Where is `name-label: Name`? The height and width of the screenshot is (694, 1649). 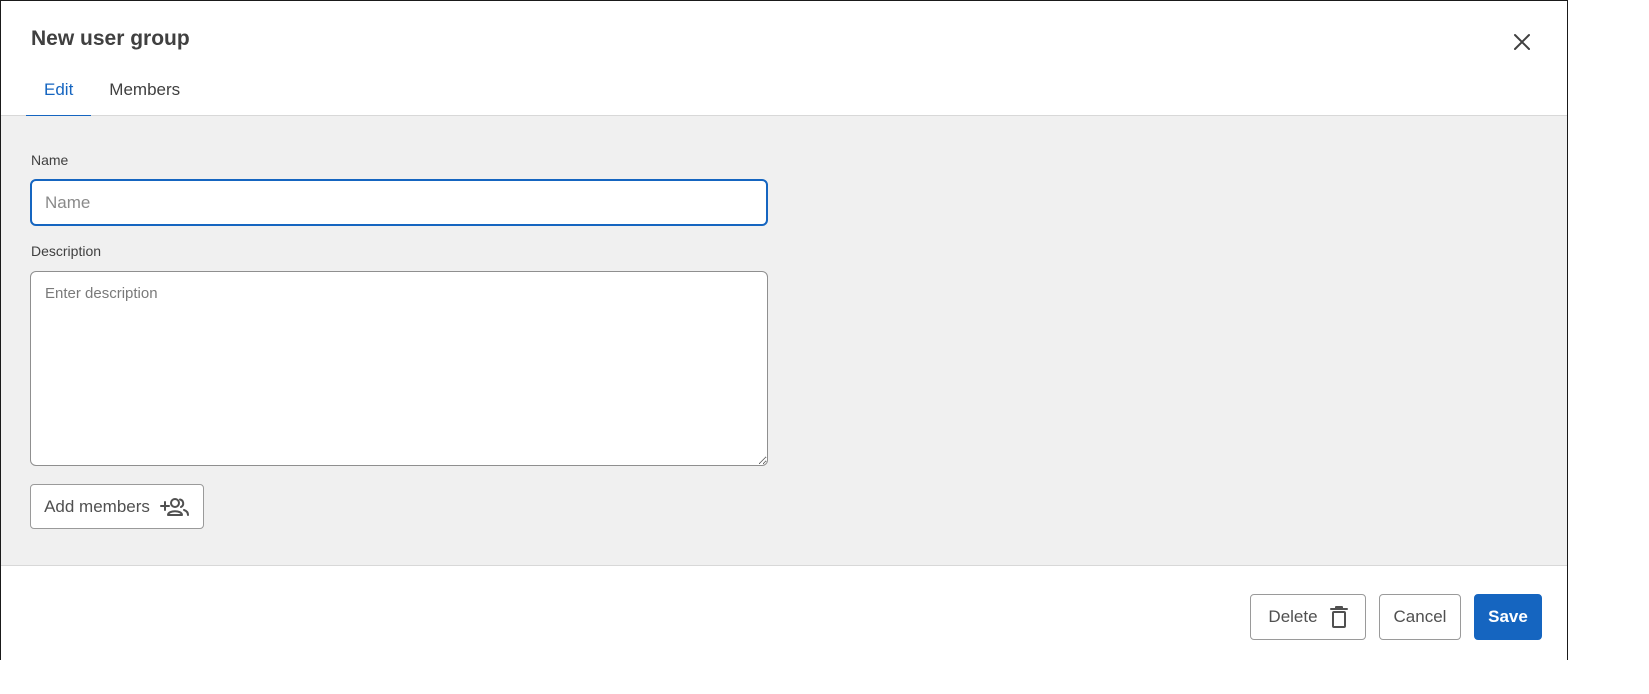 name-label: Name is located at coordinates (50, 160).